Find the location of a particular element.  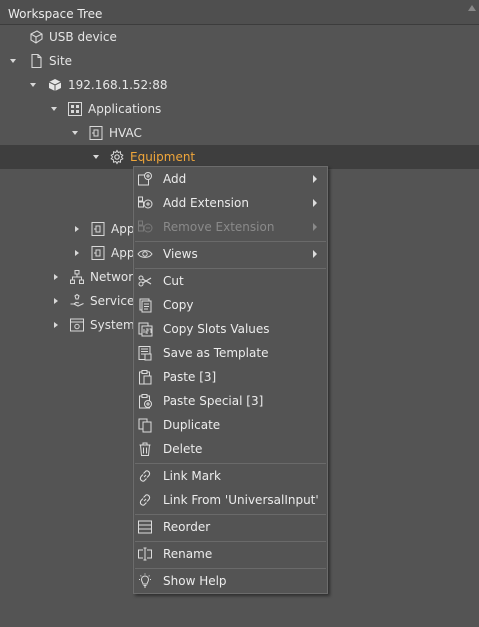

menu-item-label: Add Extension is located at coordinates (206, 203).